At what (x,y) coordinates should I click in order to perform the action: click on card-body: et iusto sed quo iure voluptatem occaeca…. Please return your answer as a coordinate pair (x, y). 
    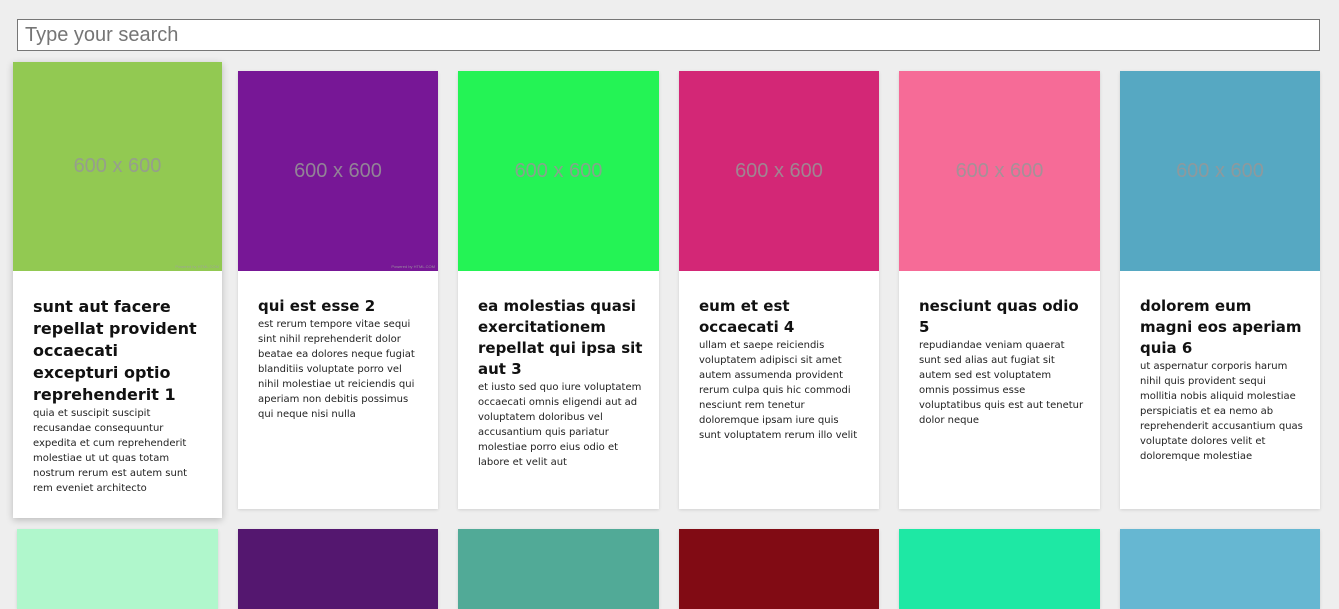
    Looking at the image, I should click on (560, 425).